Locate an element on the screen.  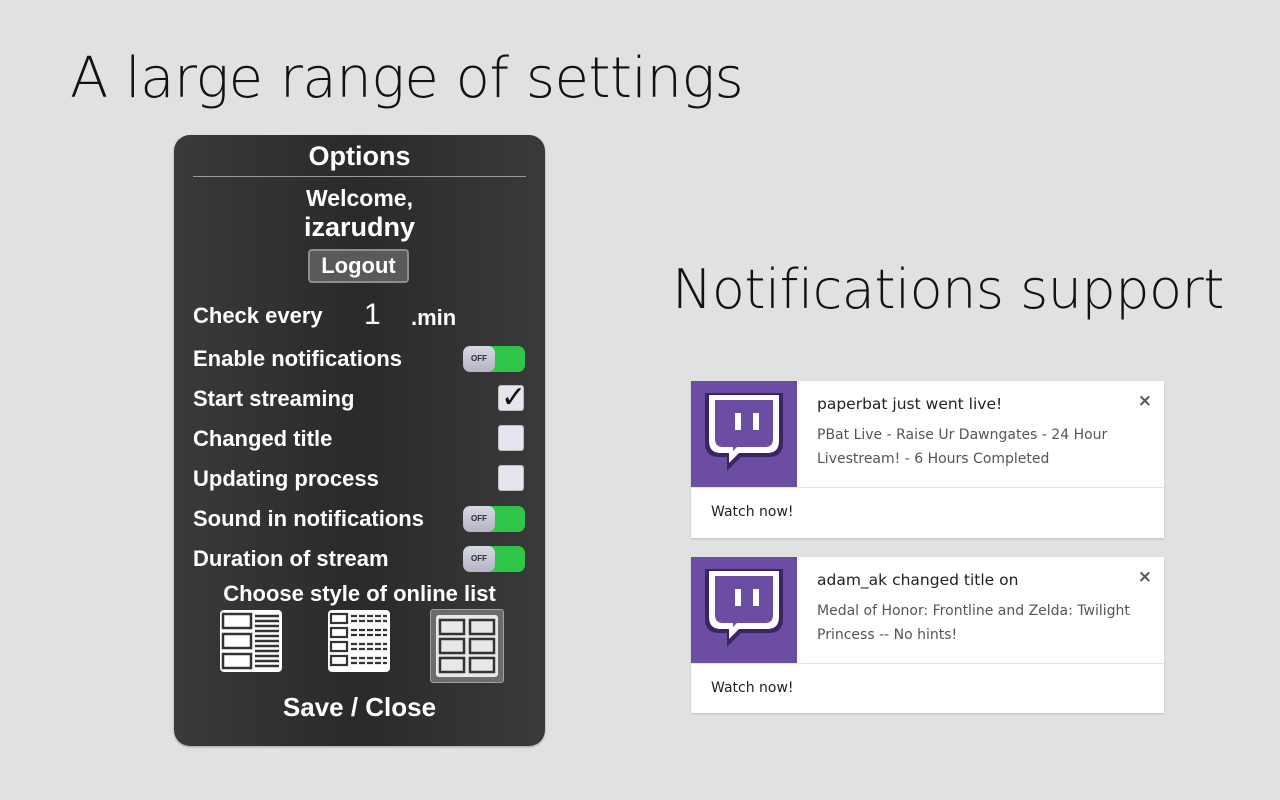
check-interval-unit: .min is located at coordinates (434, 317).